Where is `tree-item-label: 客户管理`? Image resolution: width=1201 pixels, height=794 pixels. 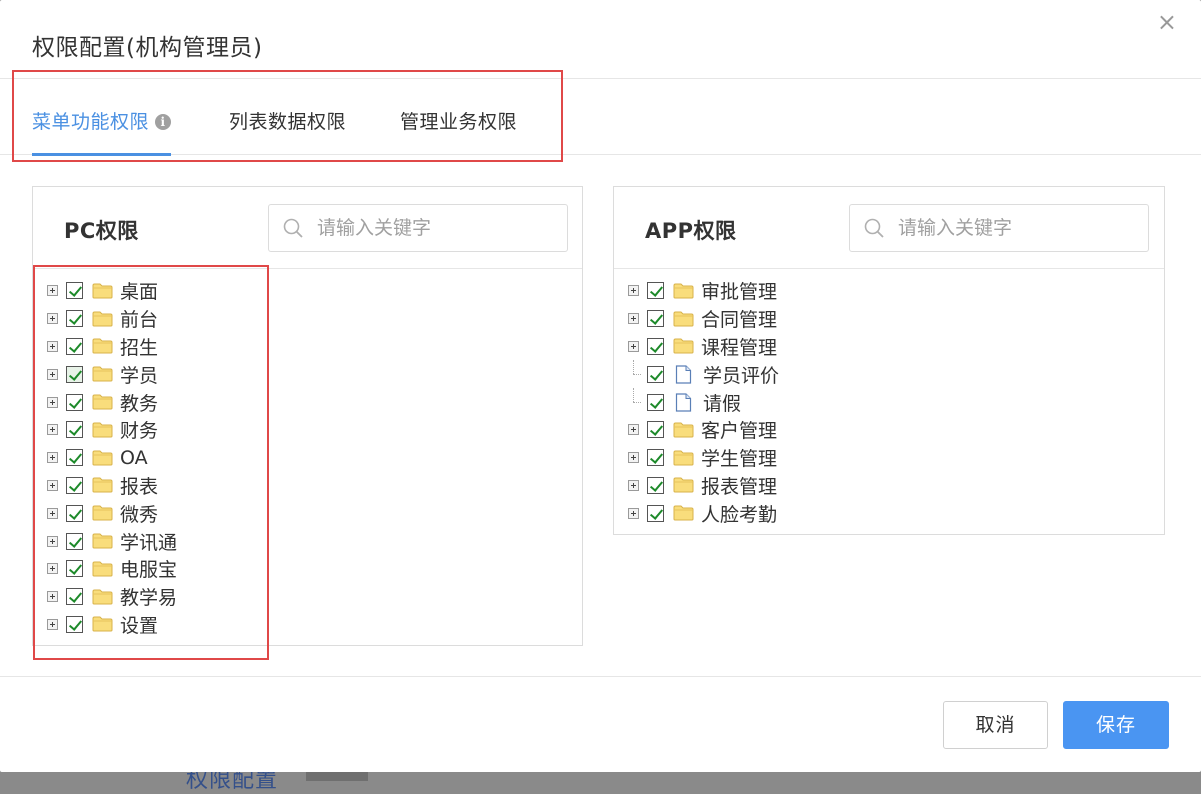 tree-item-label: 客户管理 is located at coordinates (739, 429).